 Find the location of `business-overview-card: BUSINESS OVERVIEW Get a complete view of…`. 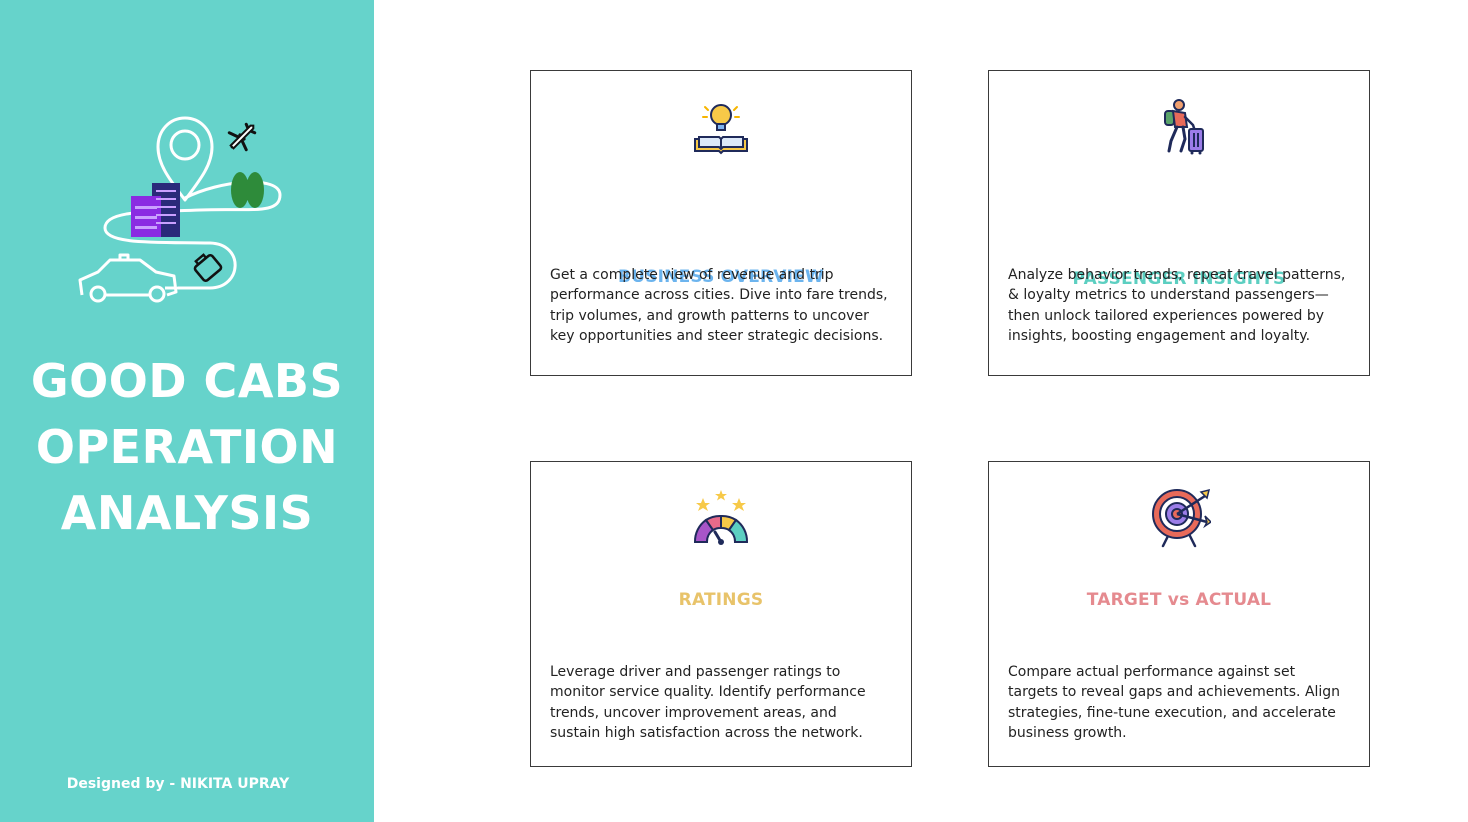

business-overview-card: BUSINESS OVERVIEW Get a complete view of… is located at coordinates (721, 223).